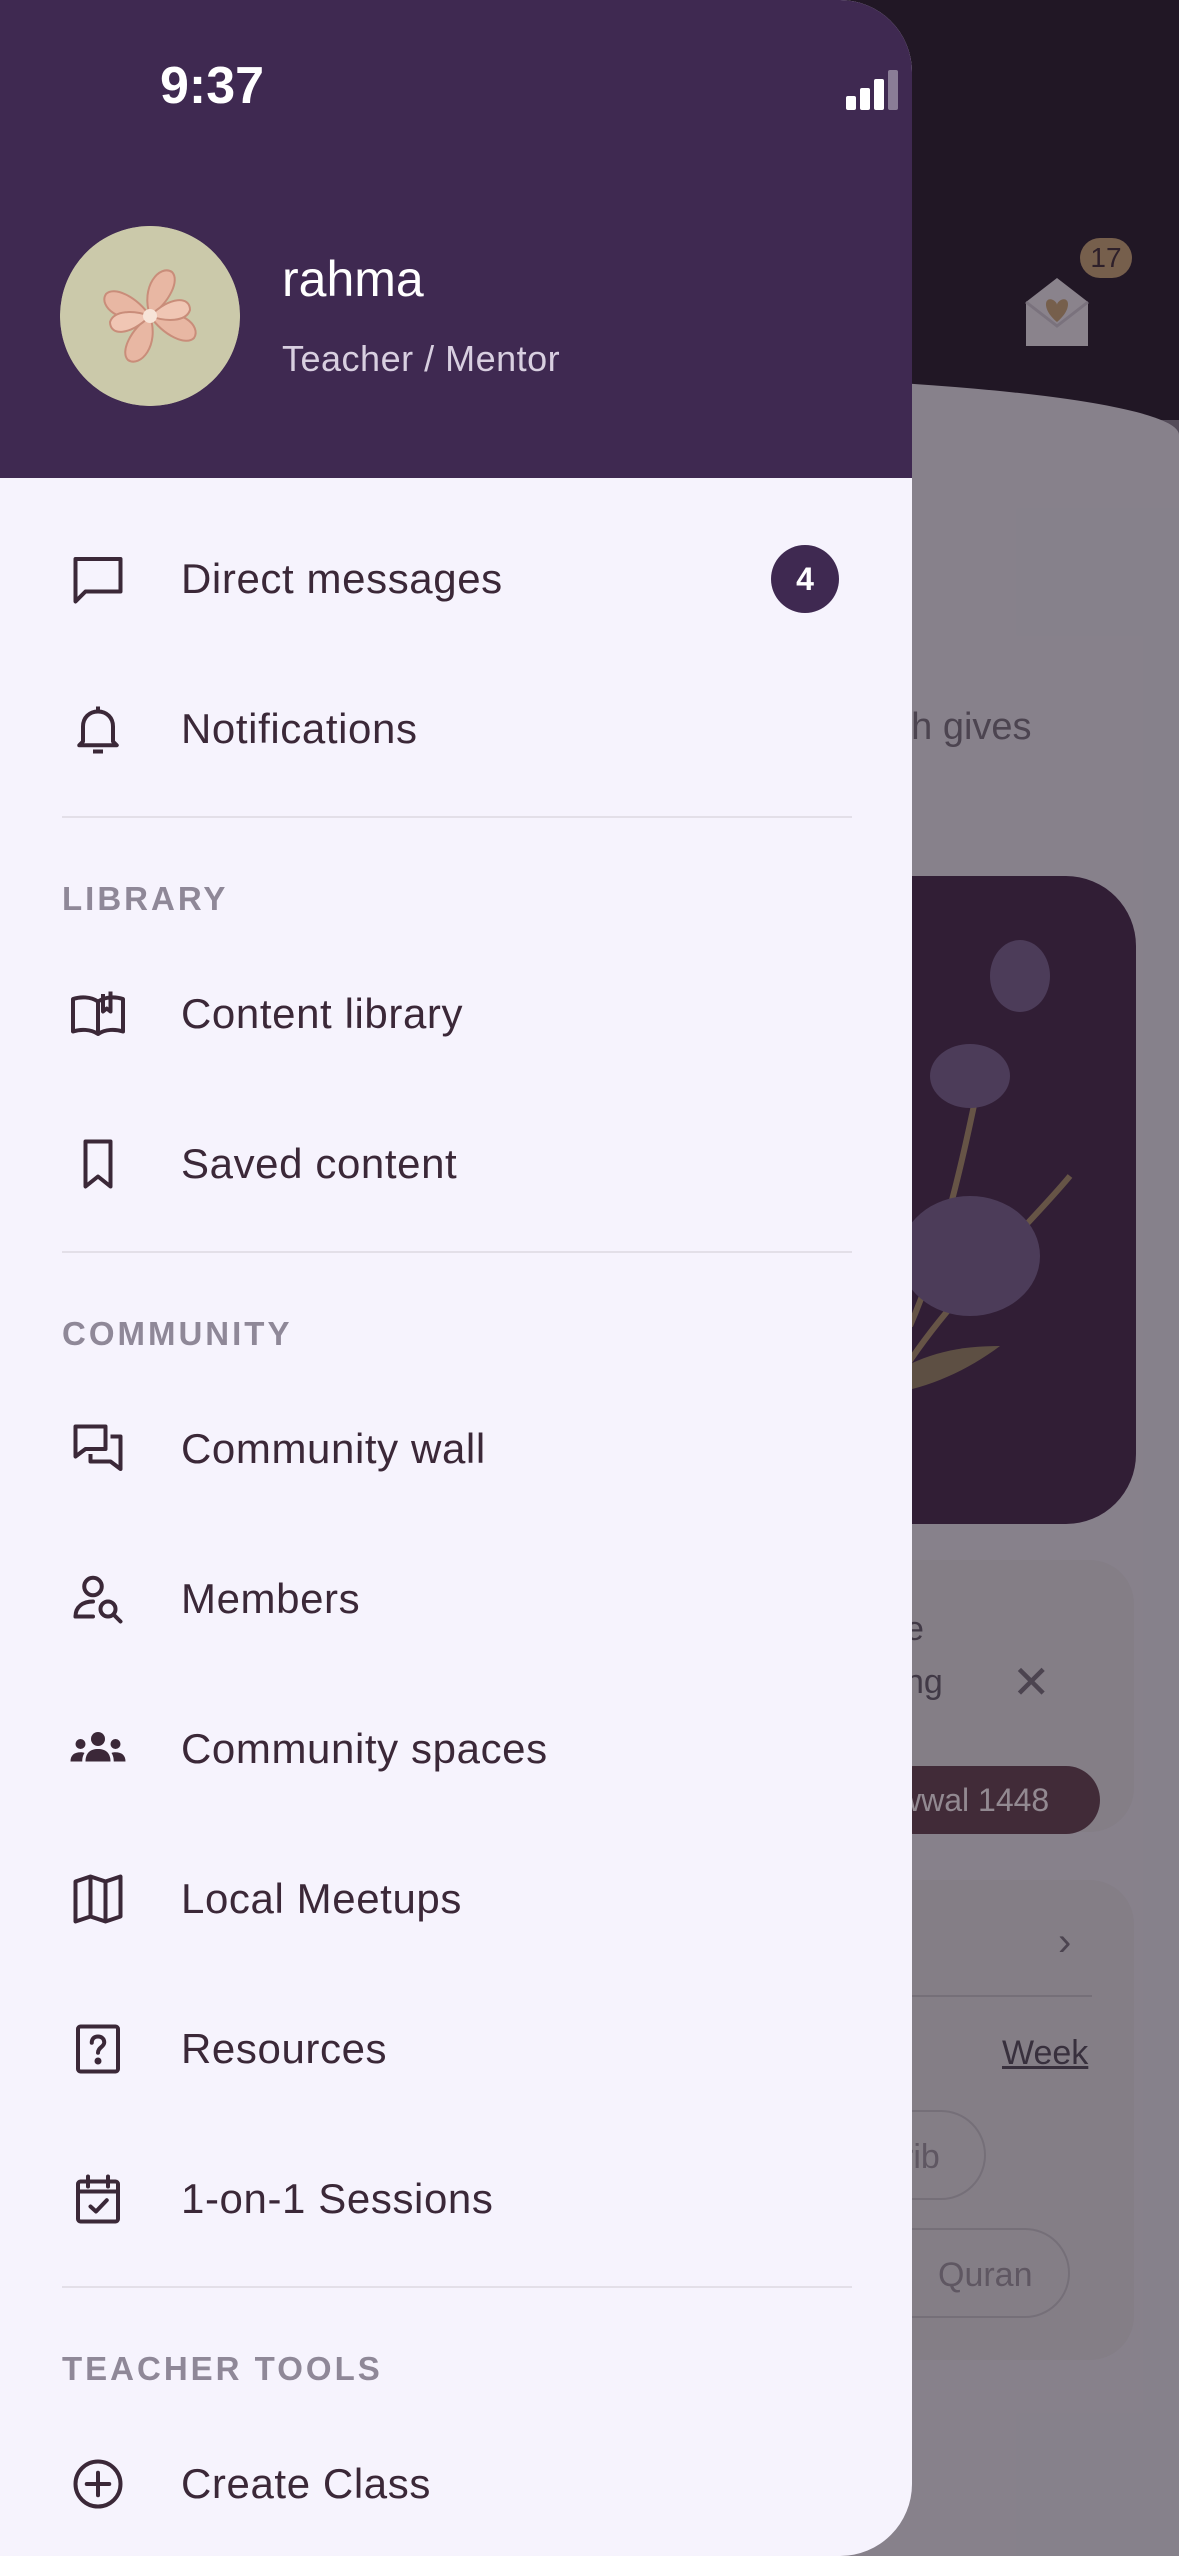 This screenshot has height=2556, width=1179. What do you see at coordinates (342, 578) in the screenshot?
I see `drawer-item-label: Direct messages` at bounding box center [342, 578].